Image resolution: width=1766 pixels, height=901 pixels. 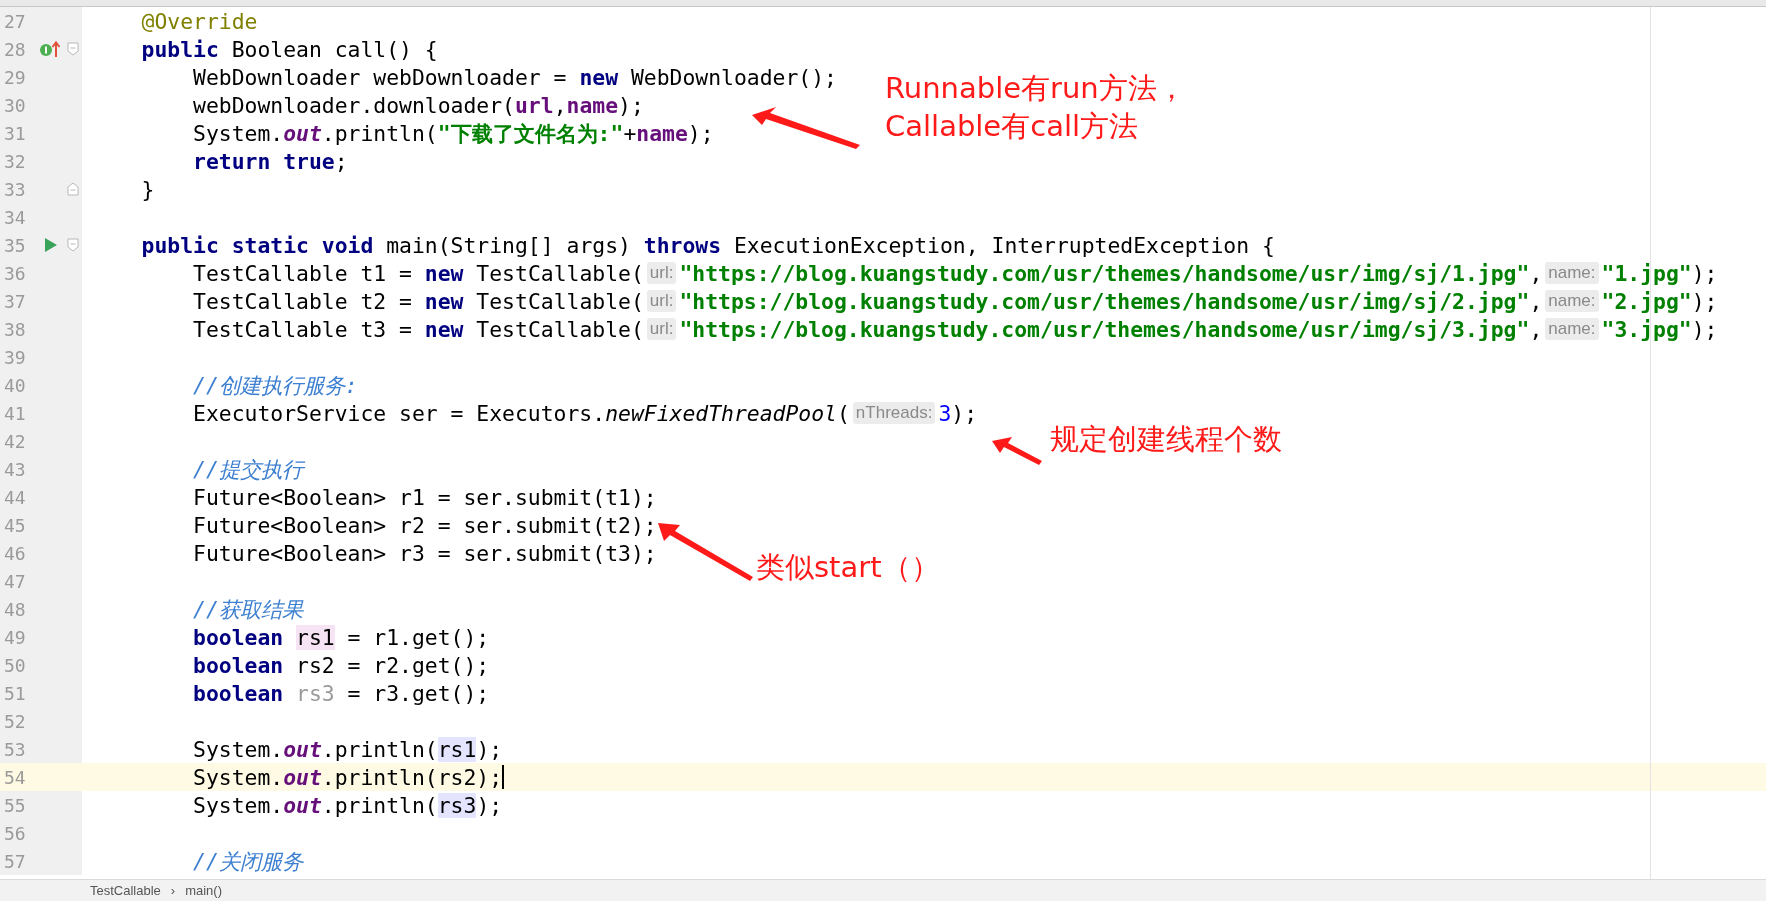 I want to click on code-line: ExecutorService ser = Executors.newFixedThreadPool( nThreads: 3);, so click(x=585, y=413).